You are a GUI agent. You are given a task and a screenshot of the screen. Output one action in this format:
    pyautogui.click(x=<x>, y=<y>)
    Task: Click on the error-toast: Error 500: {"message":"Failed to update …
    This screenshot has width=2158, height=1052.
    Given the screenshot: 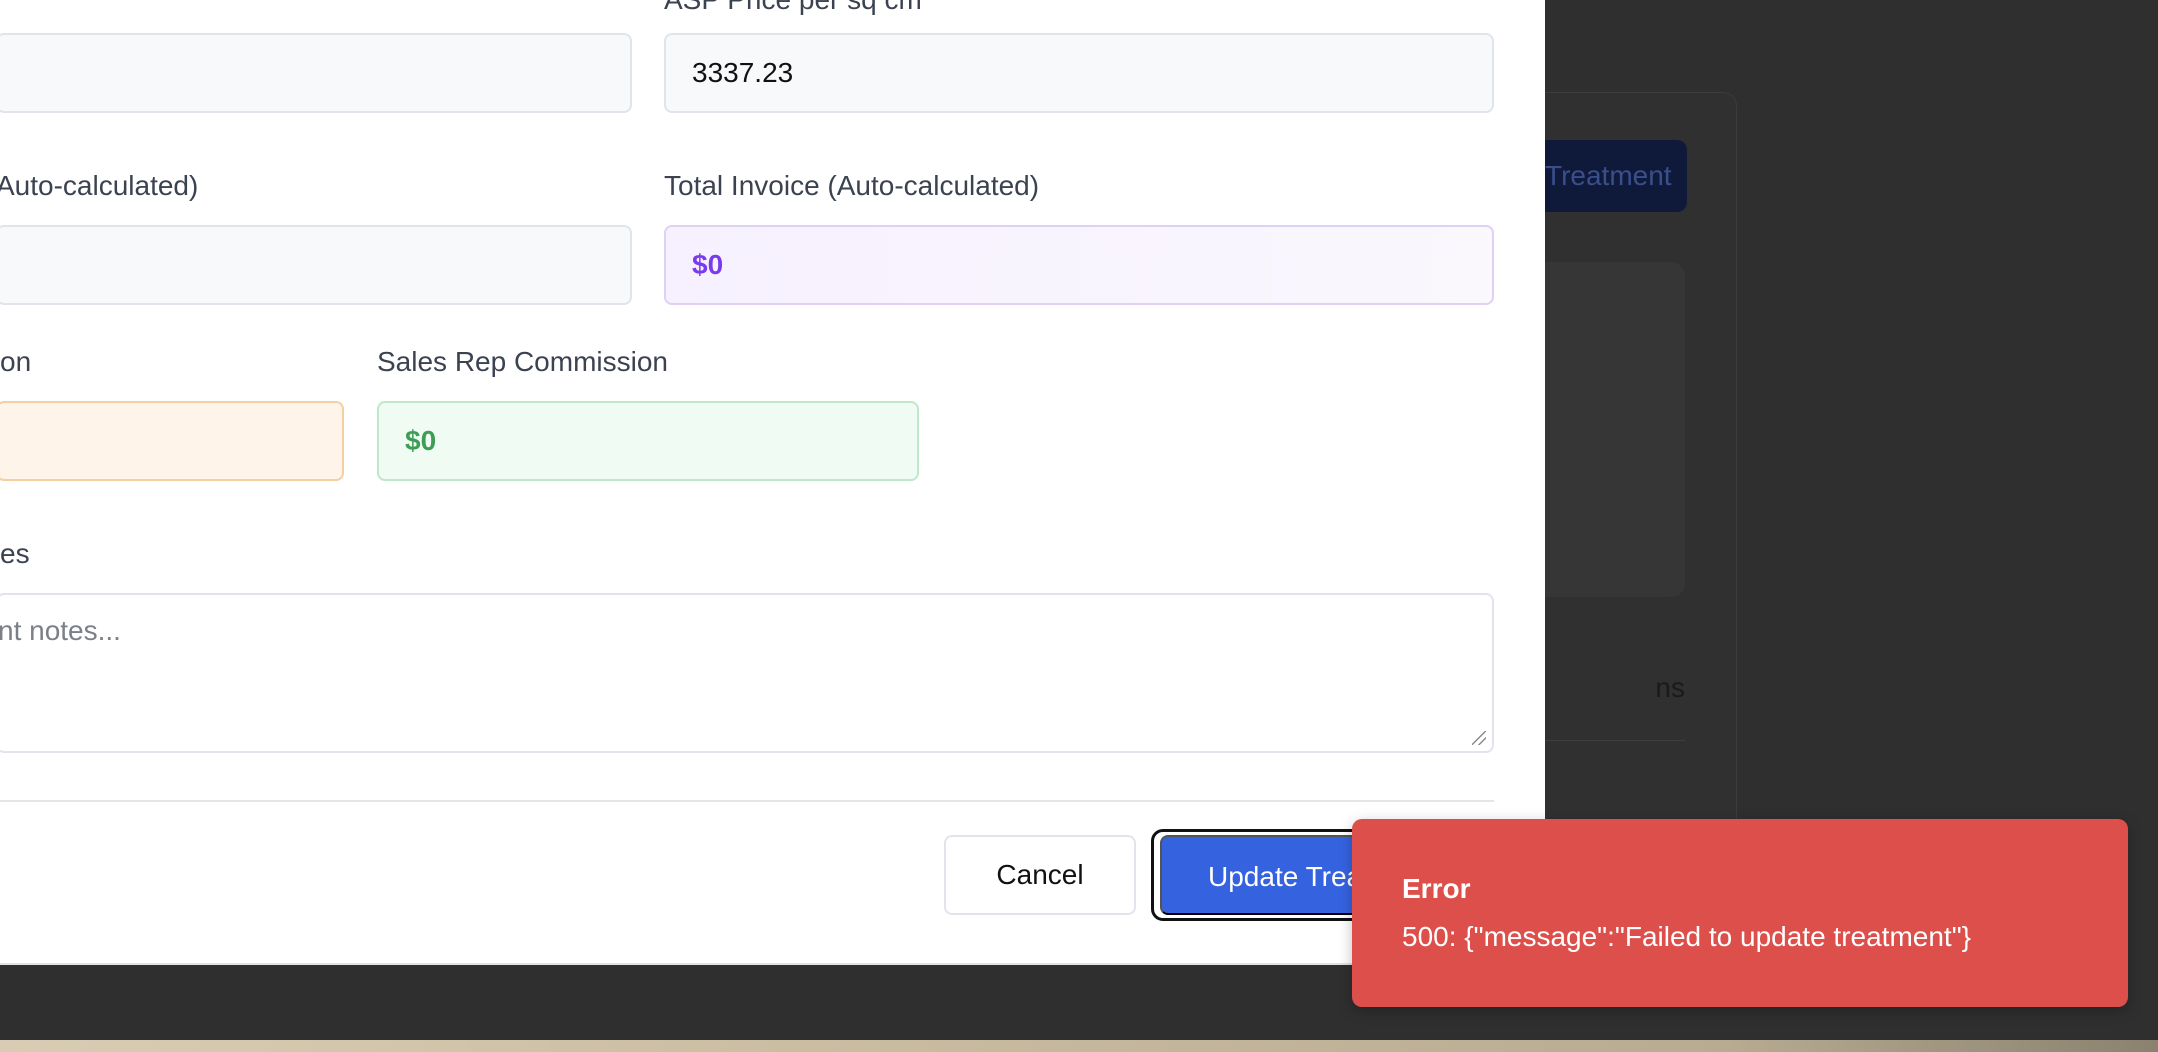 What is the action you would take?
    pyautogui.click(x=1740, y=913)
    